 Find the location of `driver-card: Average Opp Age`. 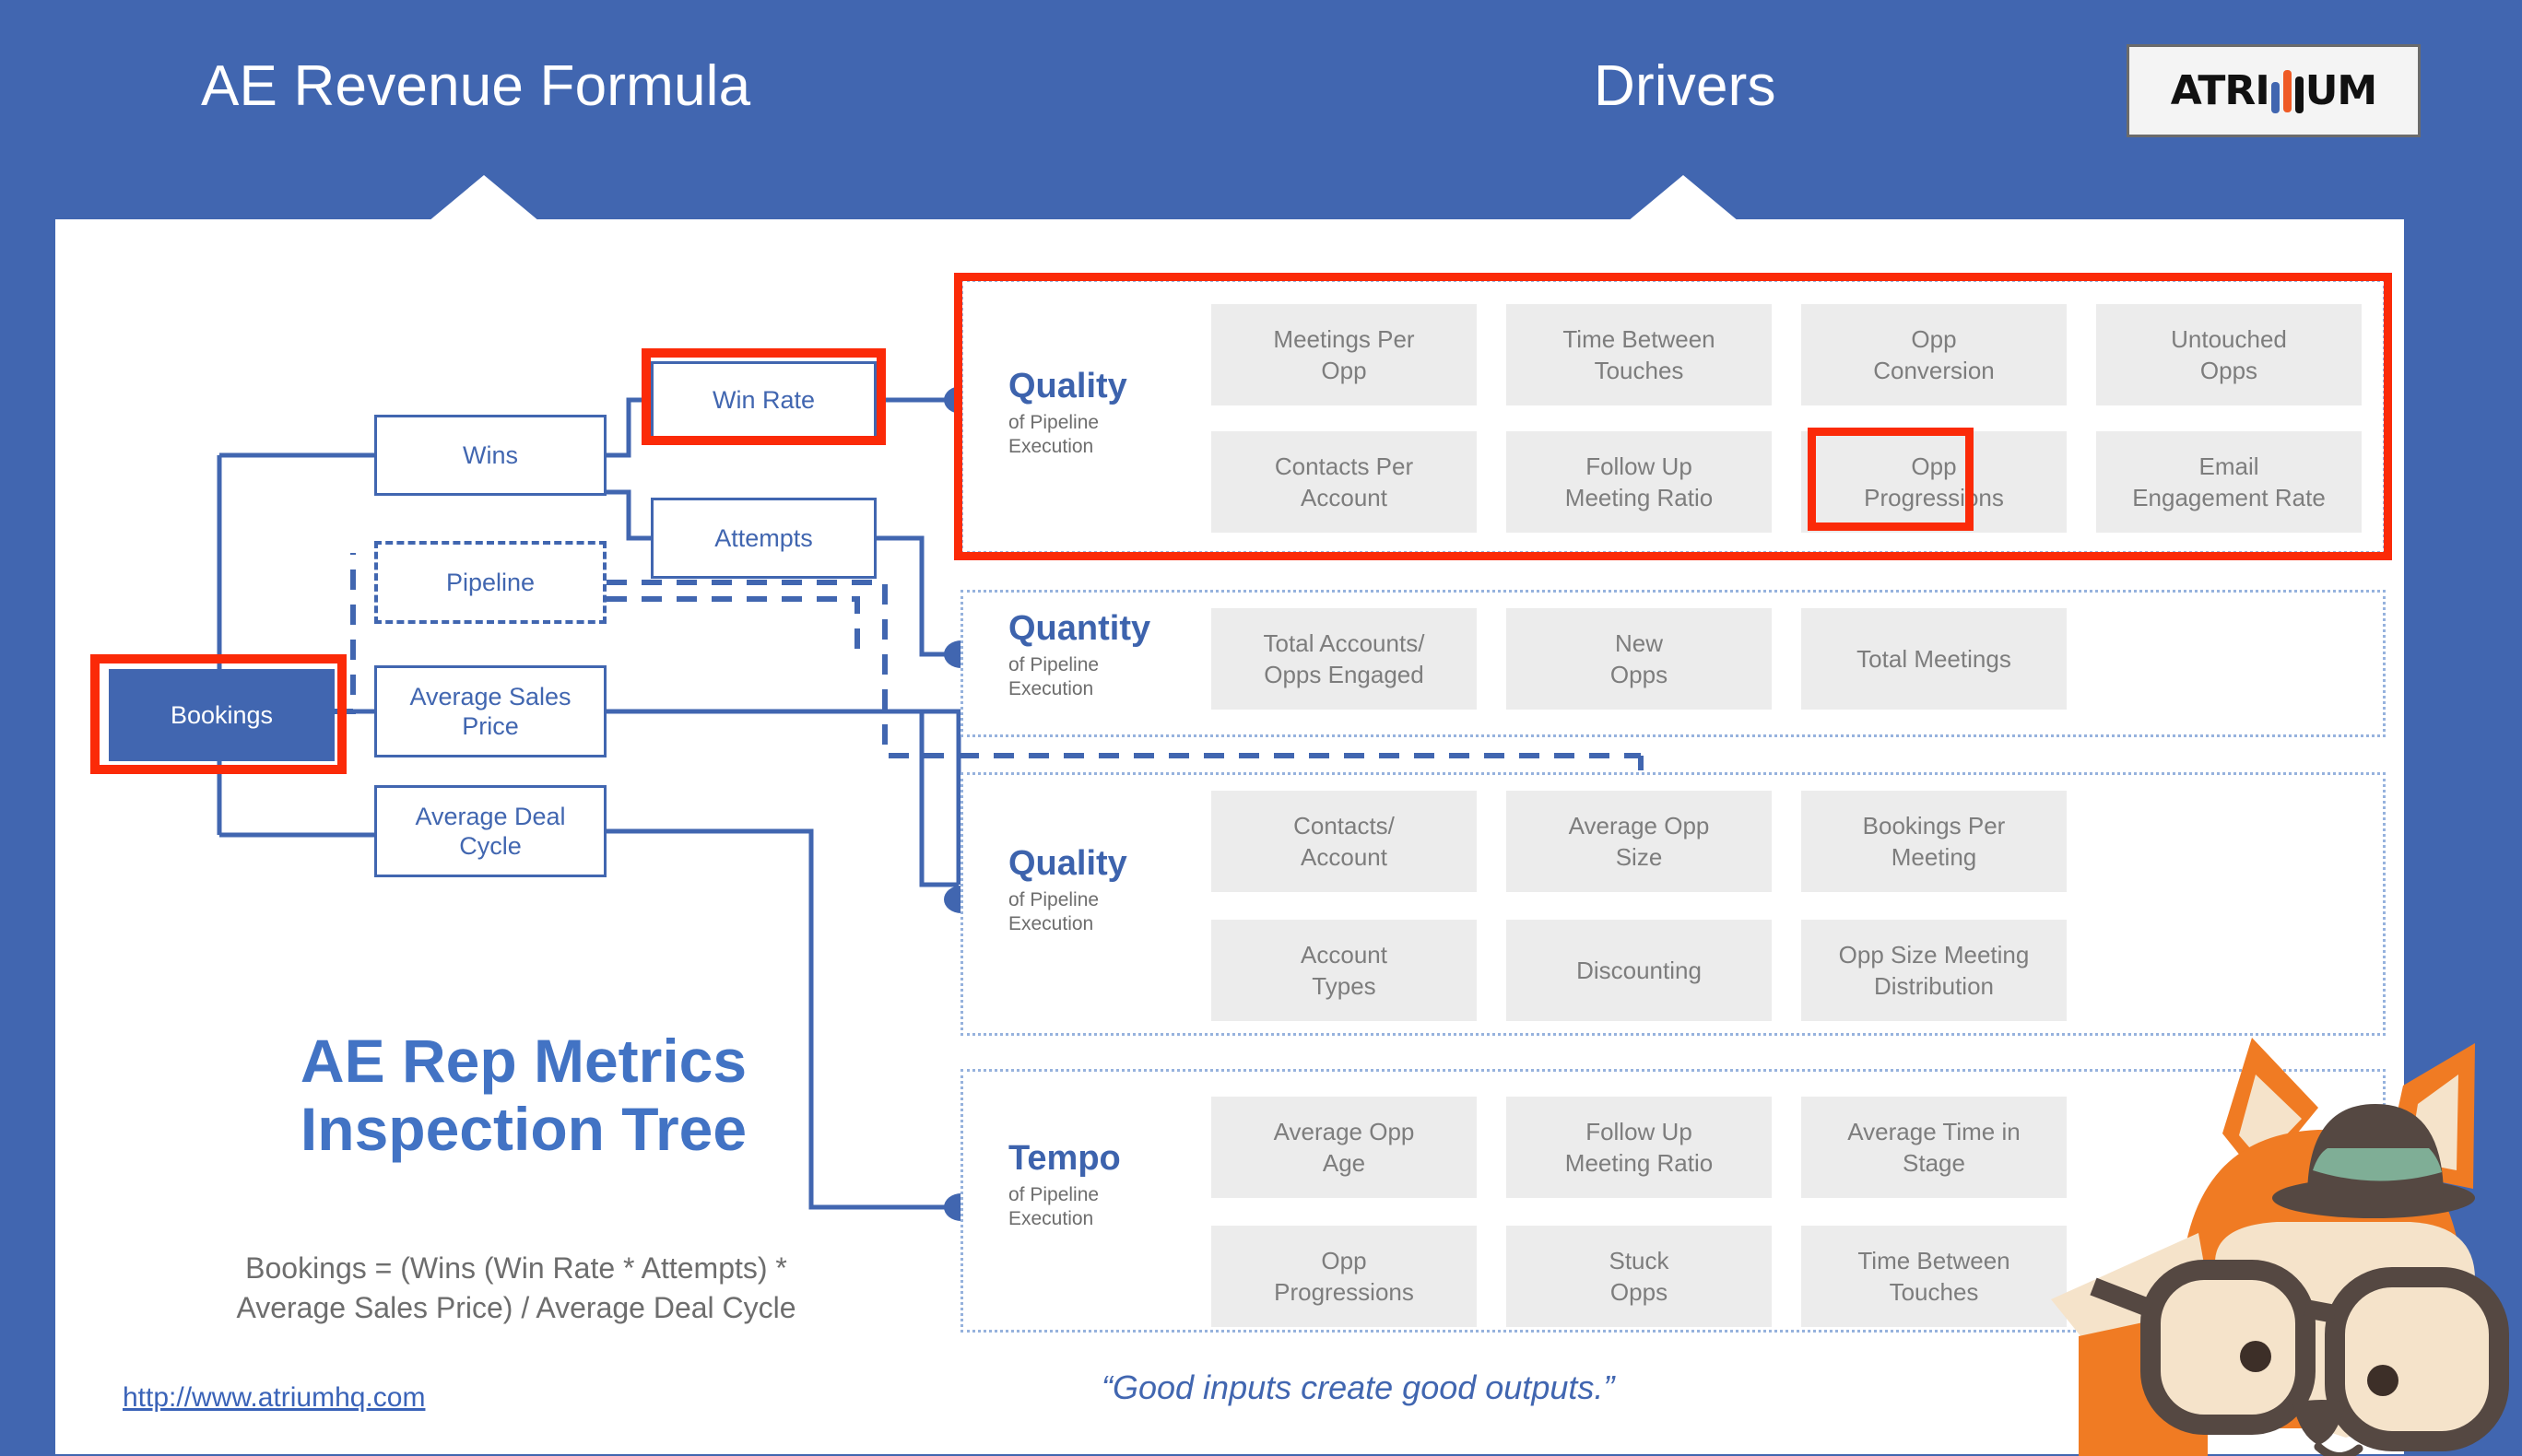

driver-card: Average Opp Age is located at coordinates (1344, 1147).